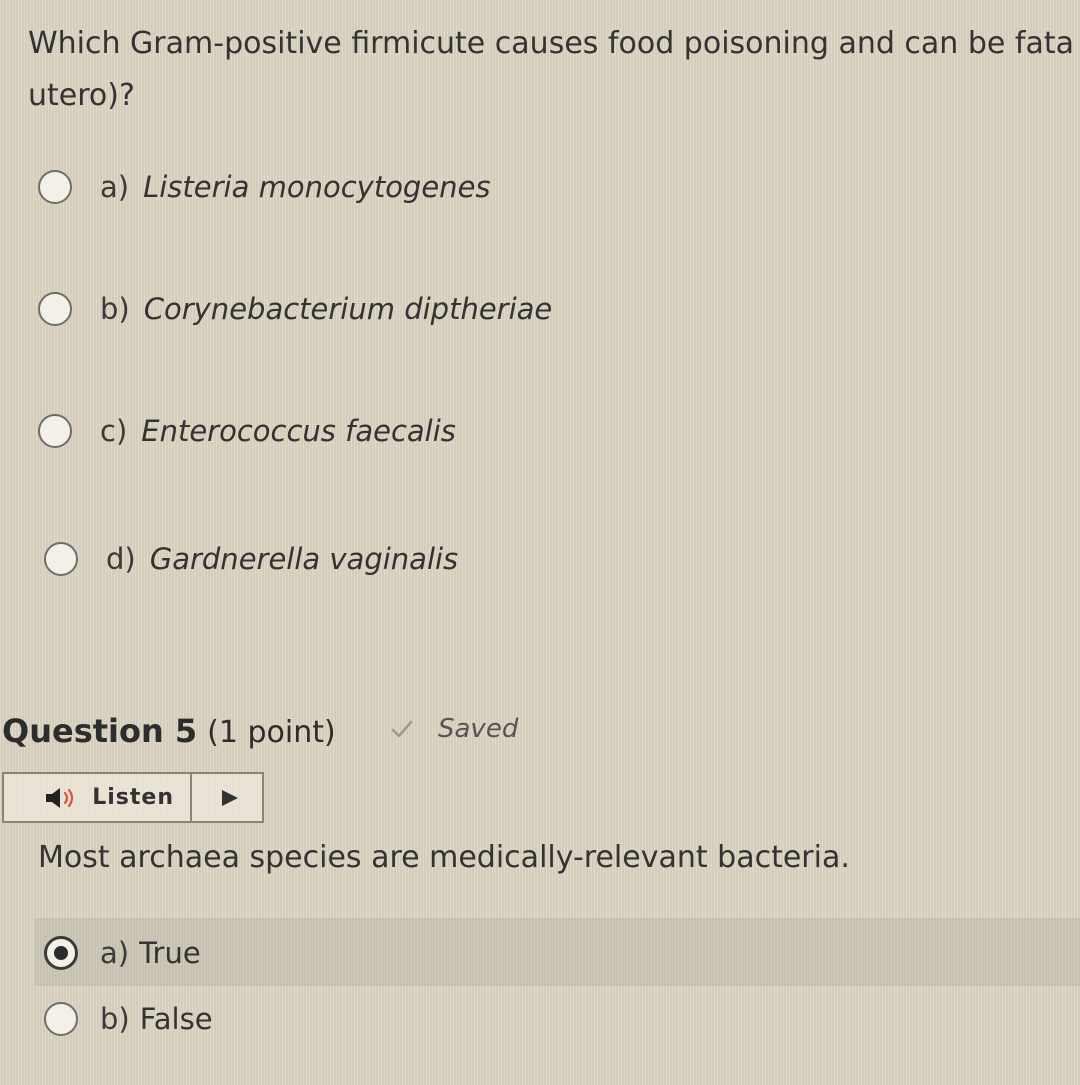 Image resolution: width=1080 pixels, height=1085 pixels. Describe the element at coordinates (478, 729) in the screenshot. I see `saved-label: Saved` at that location.